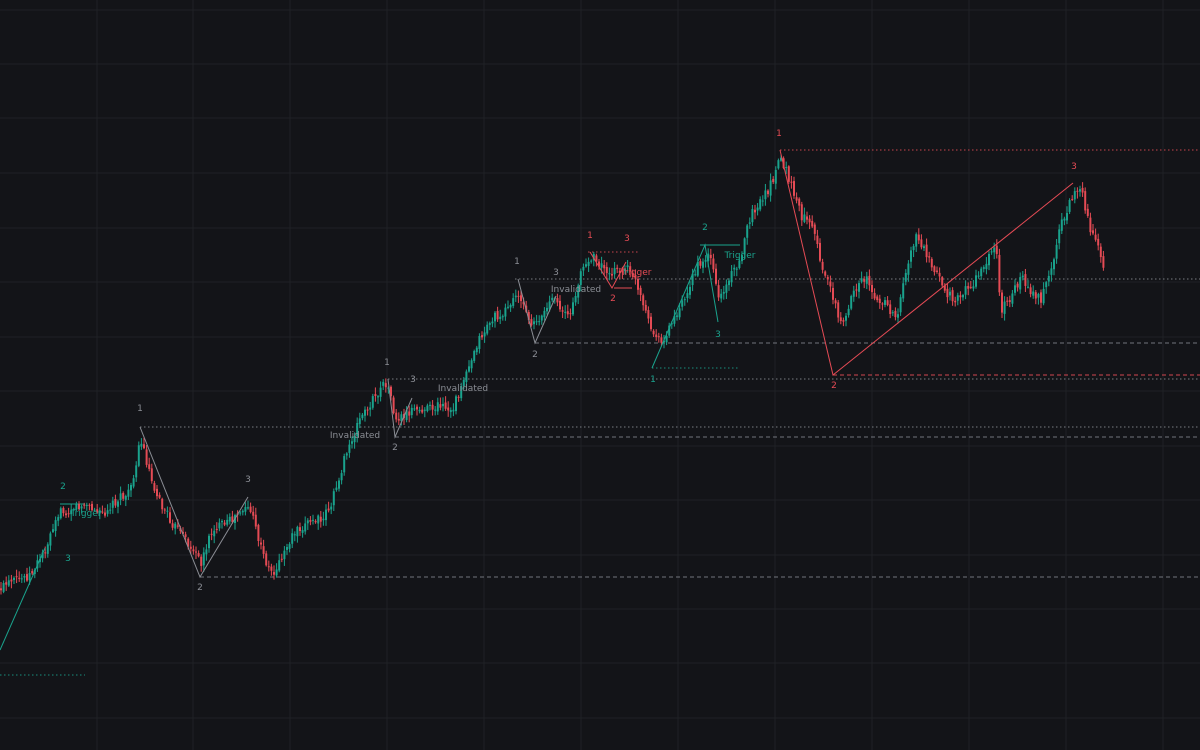 This screenshot has height=750, width=1200. I want to click on annotation-label: 2, so click(834, 386).